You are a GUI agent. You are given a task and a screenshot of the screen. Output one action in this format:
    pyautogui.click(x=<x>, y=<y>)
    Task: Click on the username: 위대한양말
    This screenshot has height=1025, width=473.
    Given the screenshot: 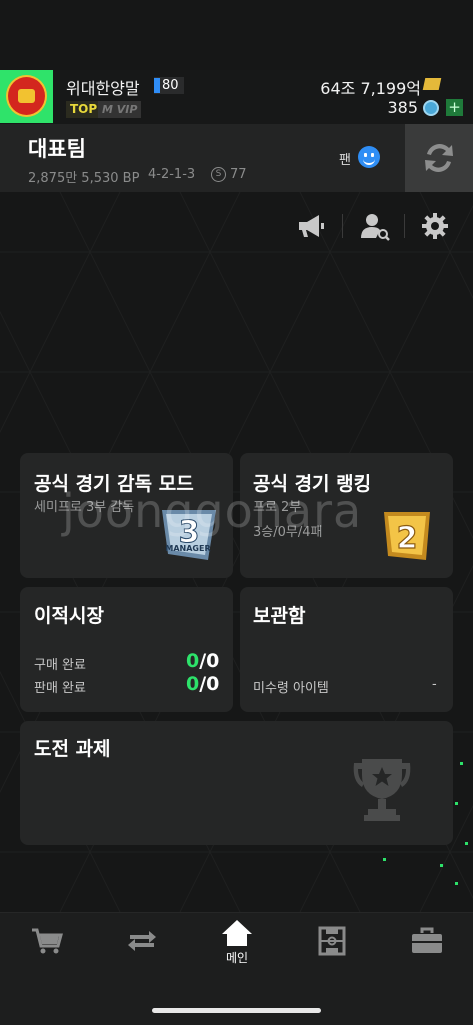 What is the action you would take?
    pyautogui.click(x=103, y=87)
    